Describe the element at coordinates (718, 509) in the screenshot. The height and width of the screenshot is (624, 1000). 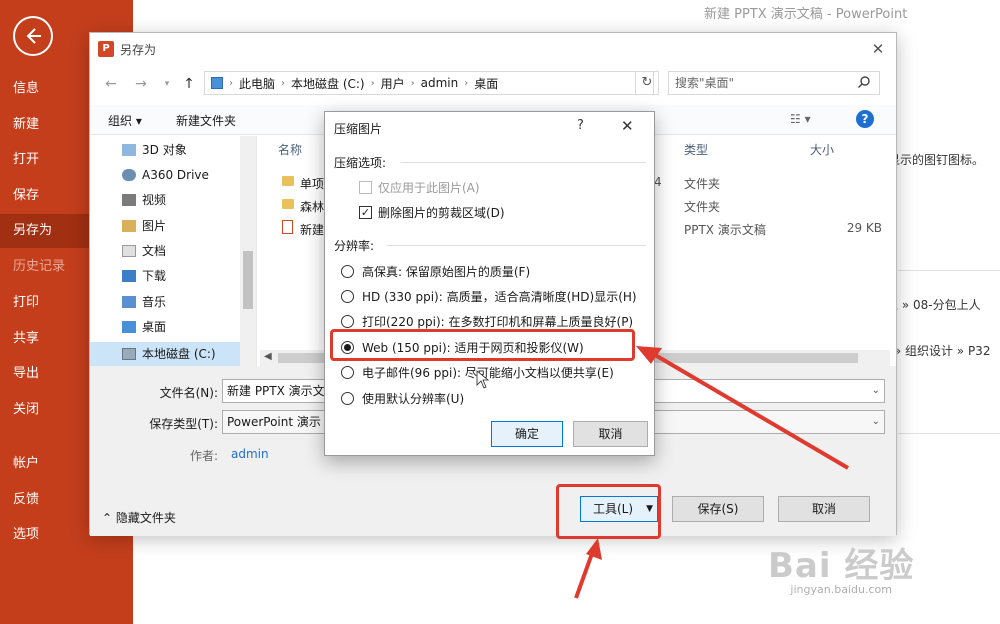
I see `save-button: 保存(S)` at that location.